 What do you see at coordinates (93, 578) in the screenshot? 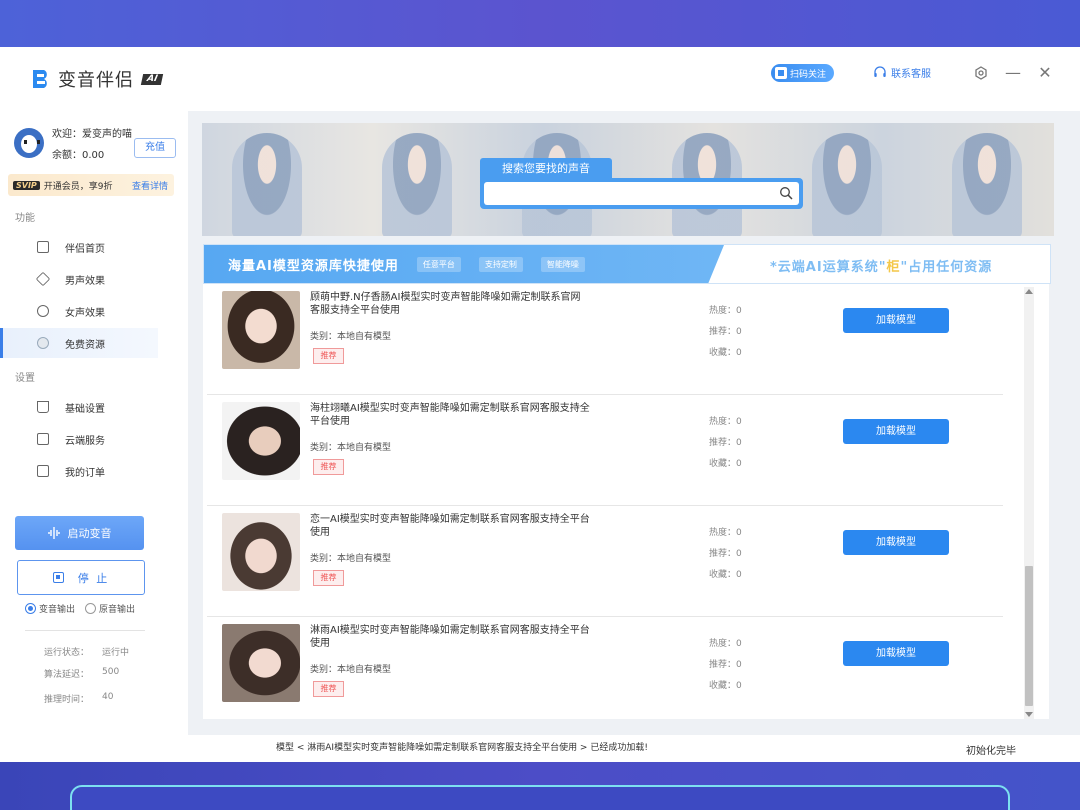
I see `stop-label: 停 止` at bounding box center [93, 578].